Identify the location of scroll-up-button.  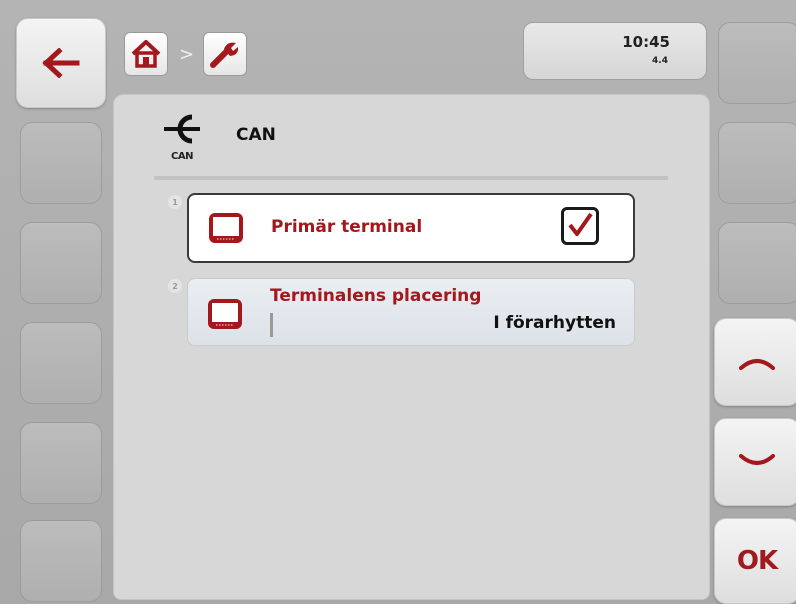
(755, 362).